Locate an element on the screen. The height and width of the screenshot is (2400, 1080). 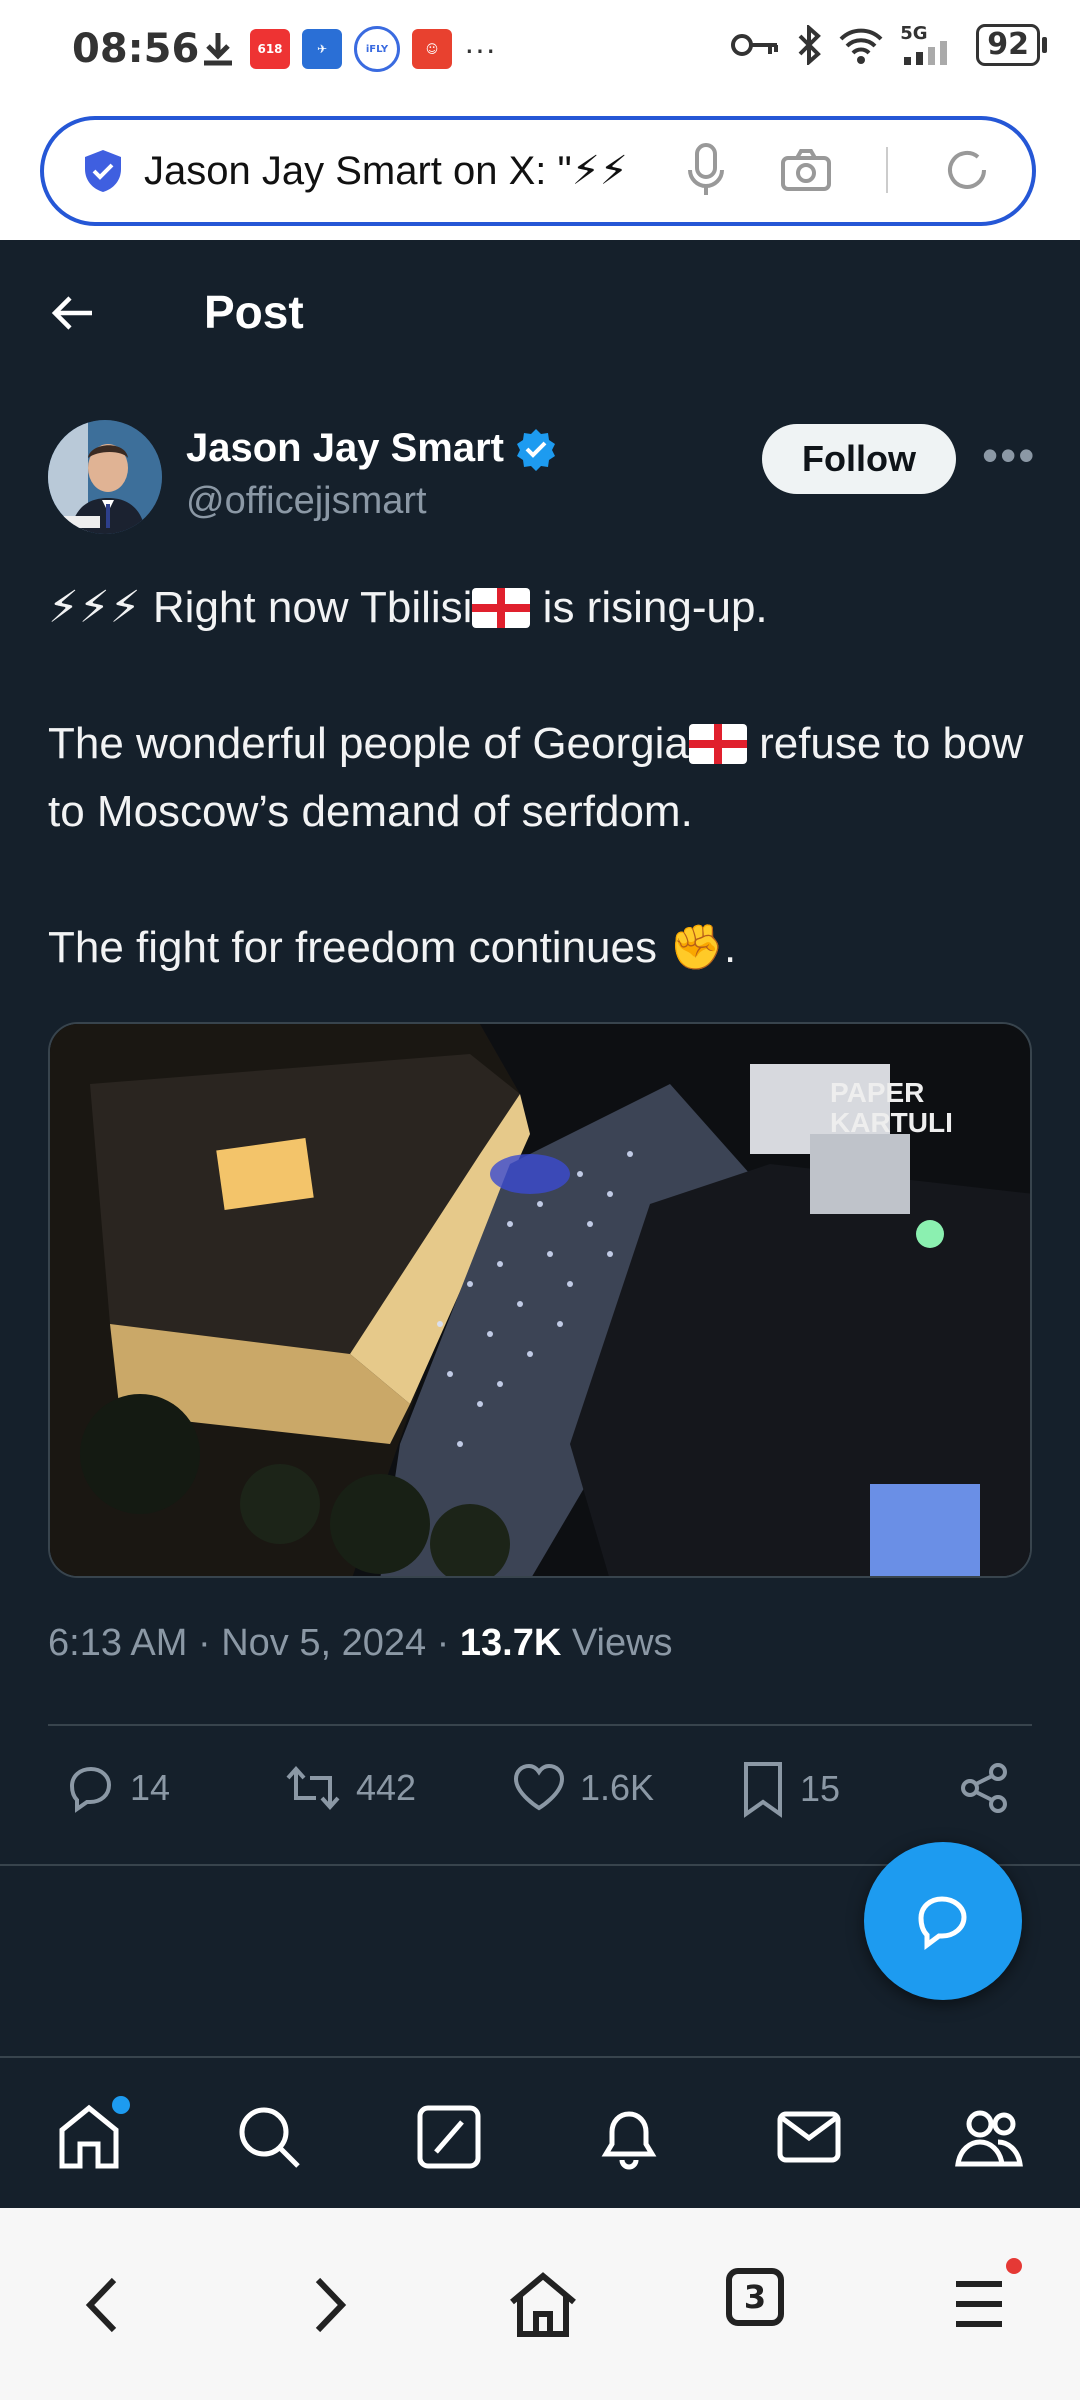
app-red-icon: ☺ is located at coordinates (432, 49).